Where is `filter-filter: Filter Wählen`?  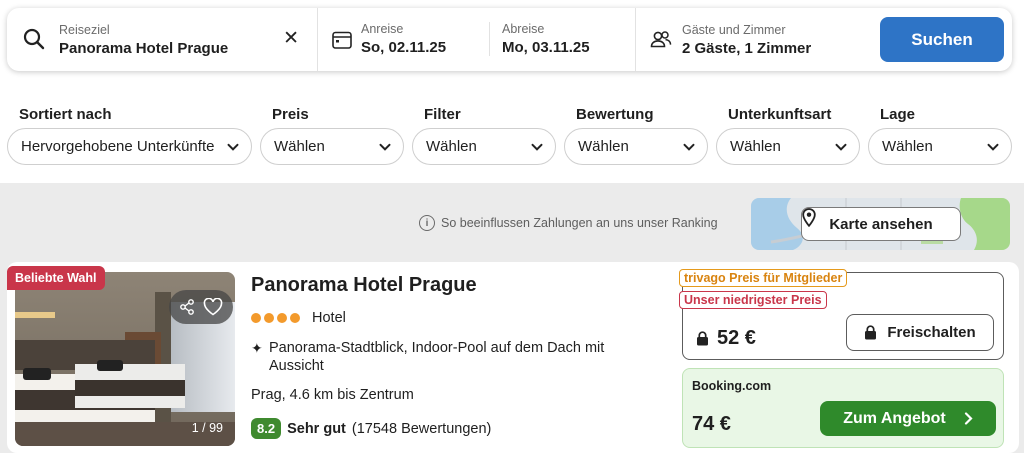 filter-filter: Filter Wählen is located at coordinates (484, 135).